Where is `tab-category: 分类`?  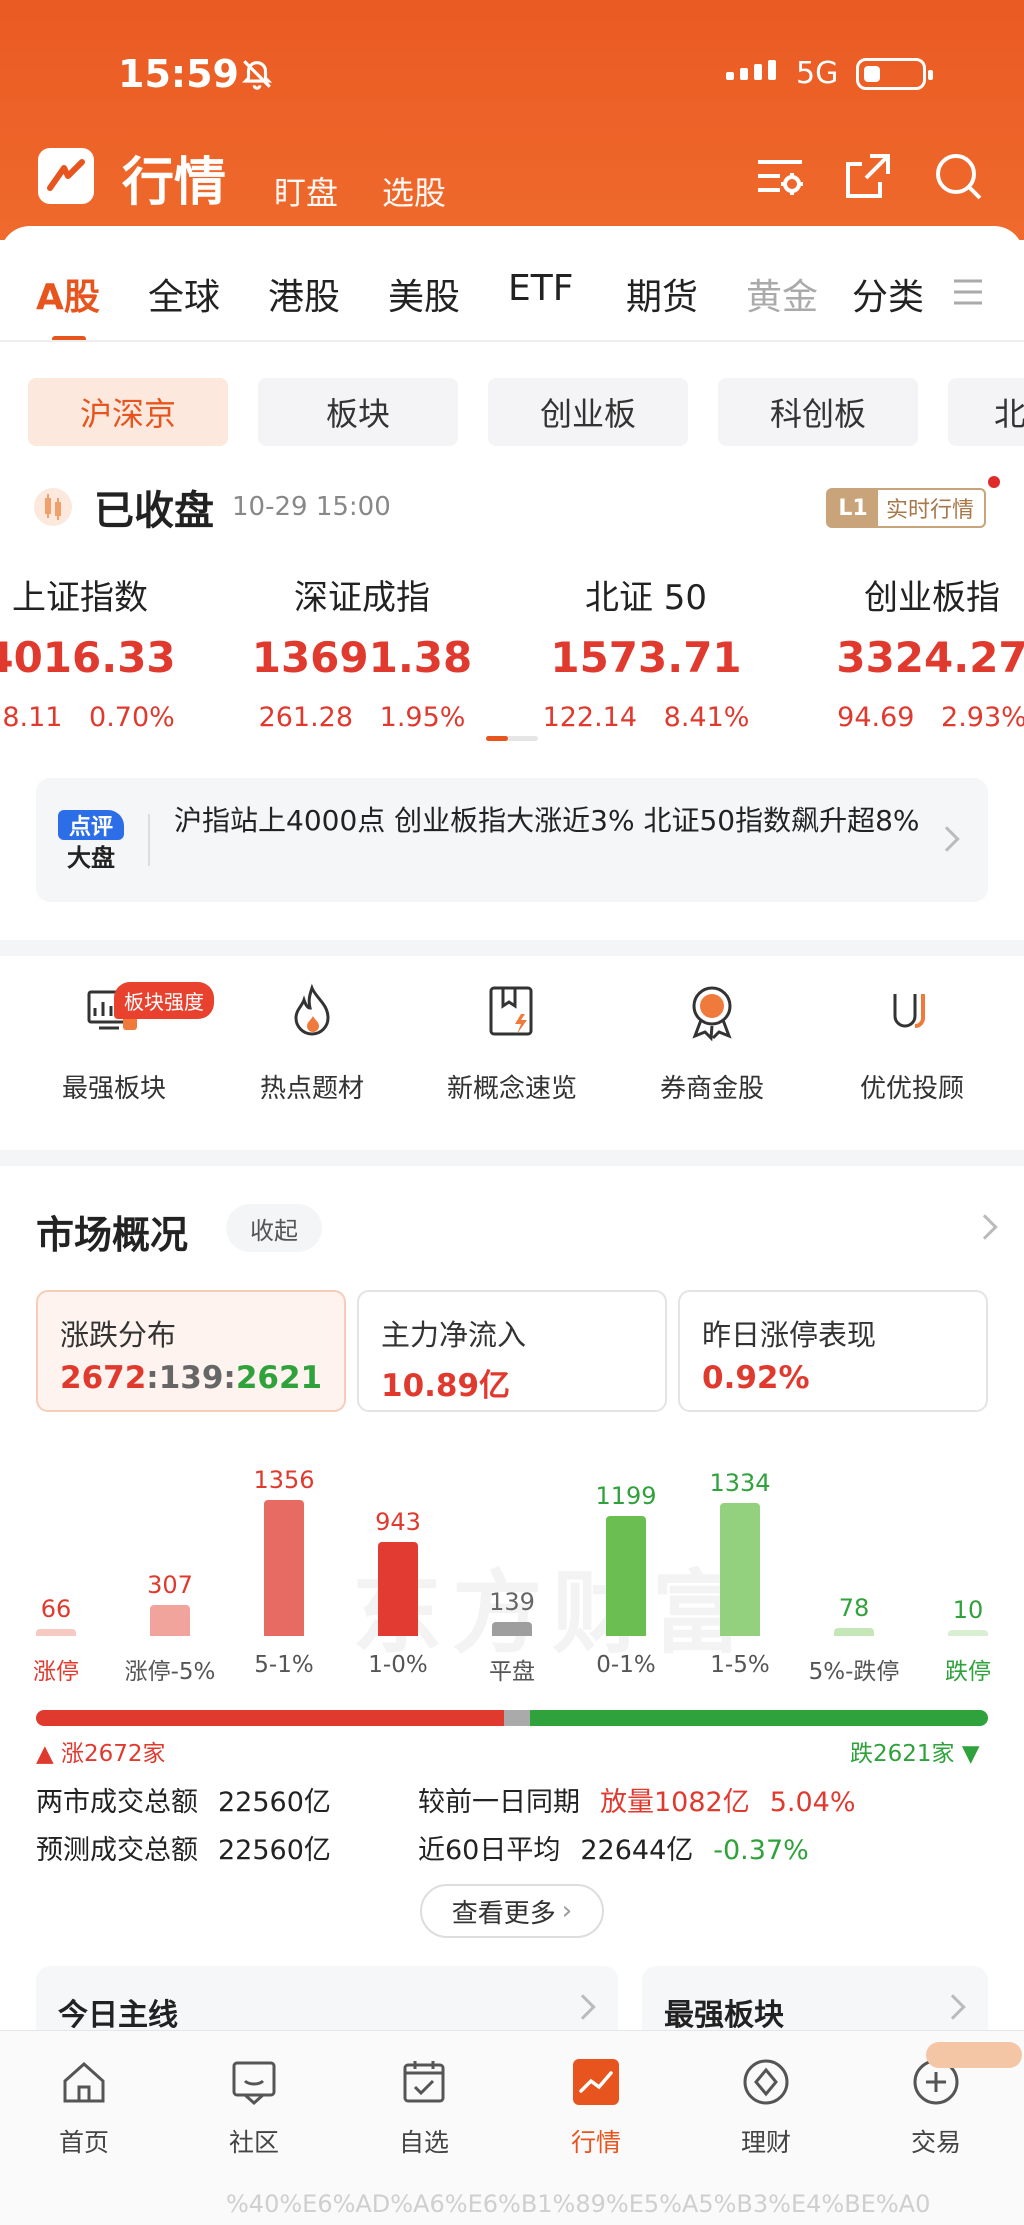
tab-category: 分类 is located at coordinates (888, 294).